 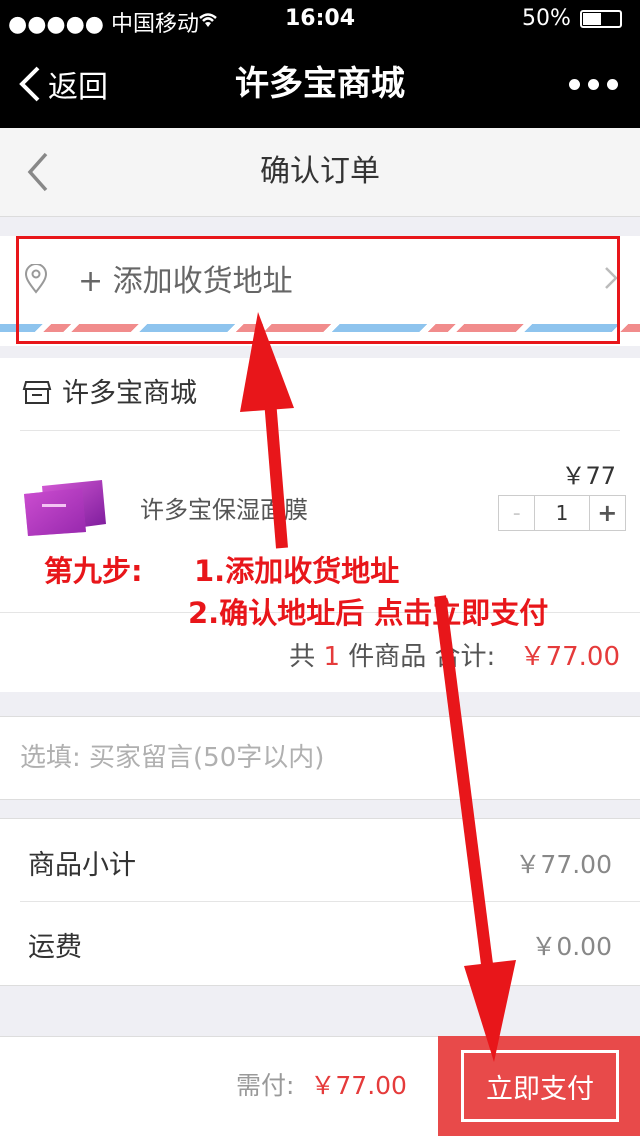 I want to click on annotation-line1: 1.添加收货地址, so click(x=297, y=571).